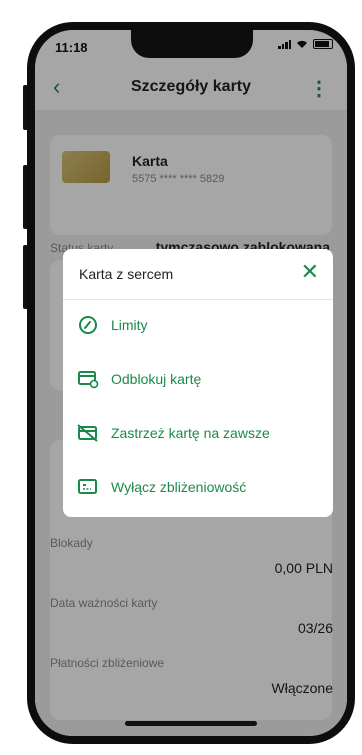 The height and width of the screenshot is (755, 362). What do you see at coordinates (88, 379) in the screenshot?
I see `card-unlock-icon` at bounding box center [88, 379].